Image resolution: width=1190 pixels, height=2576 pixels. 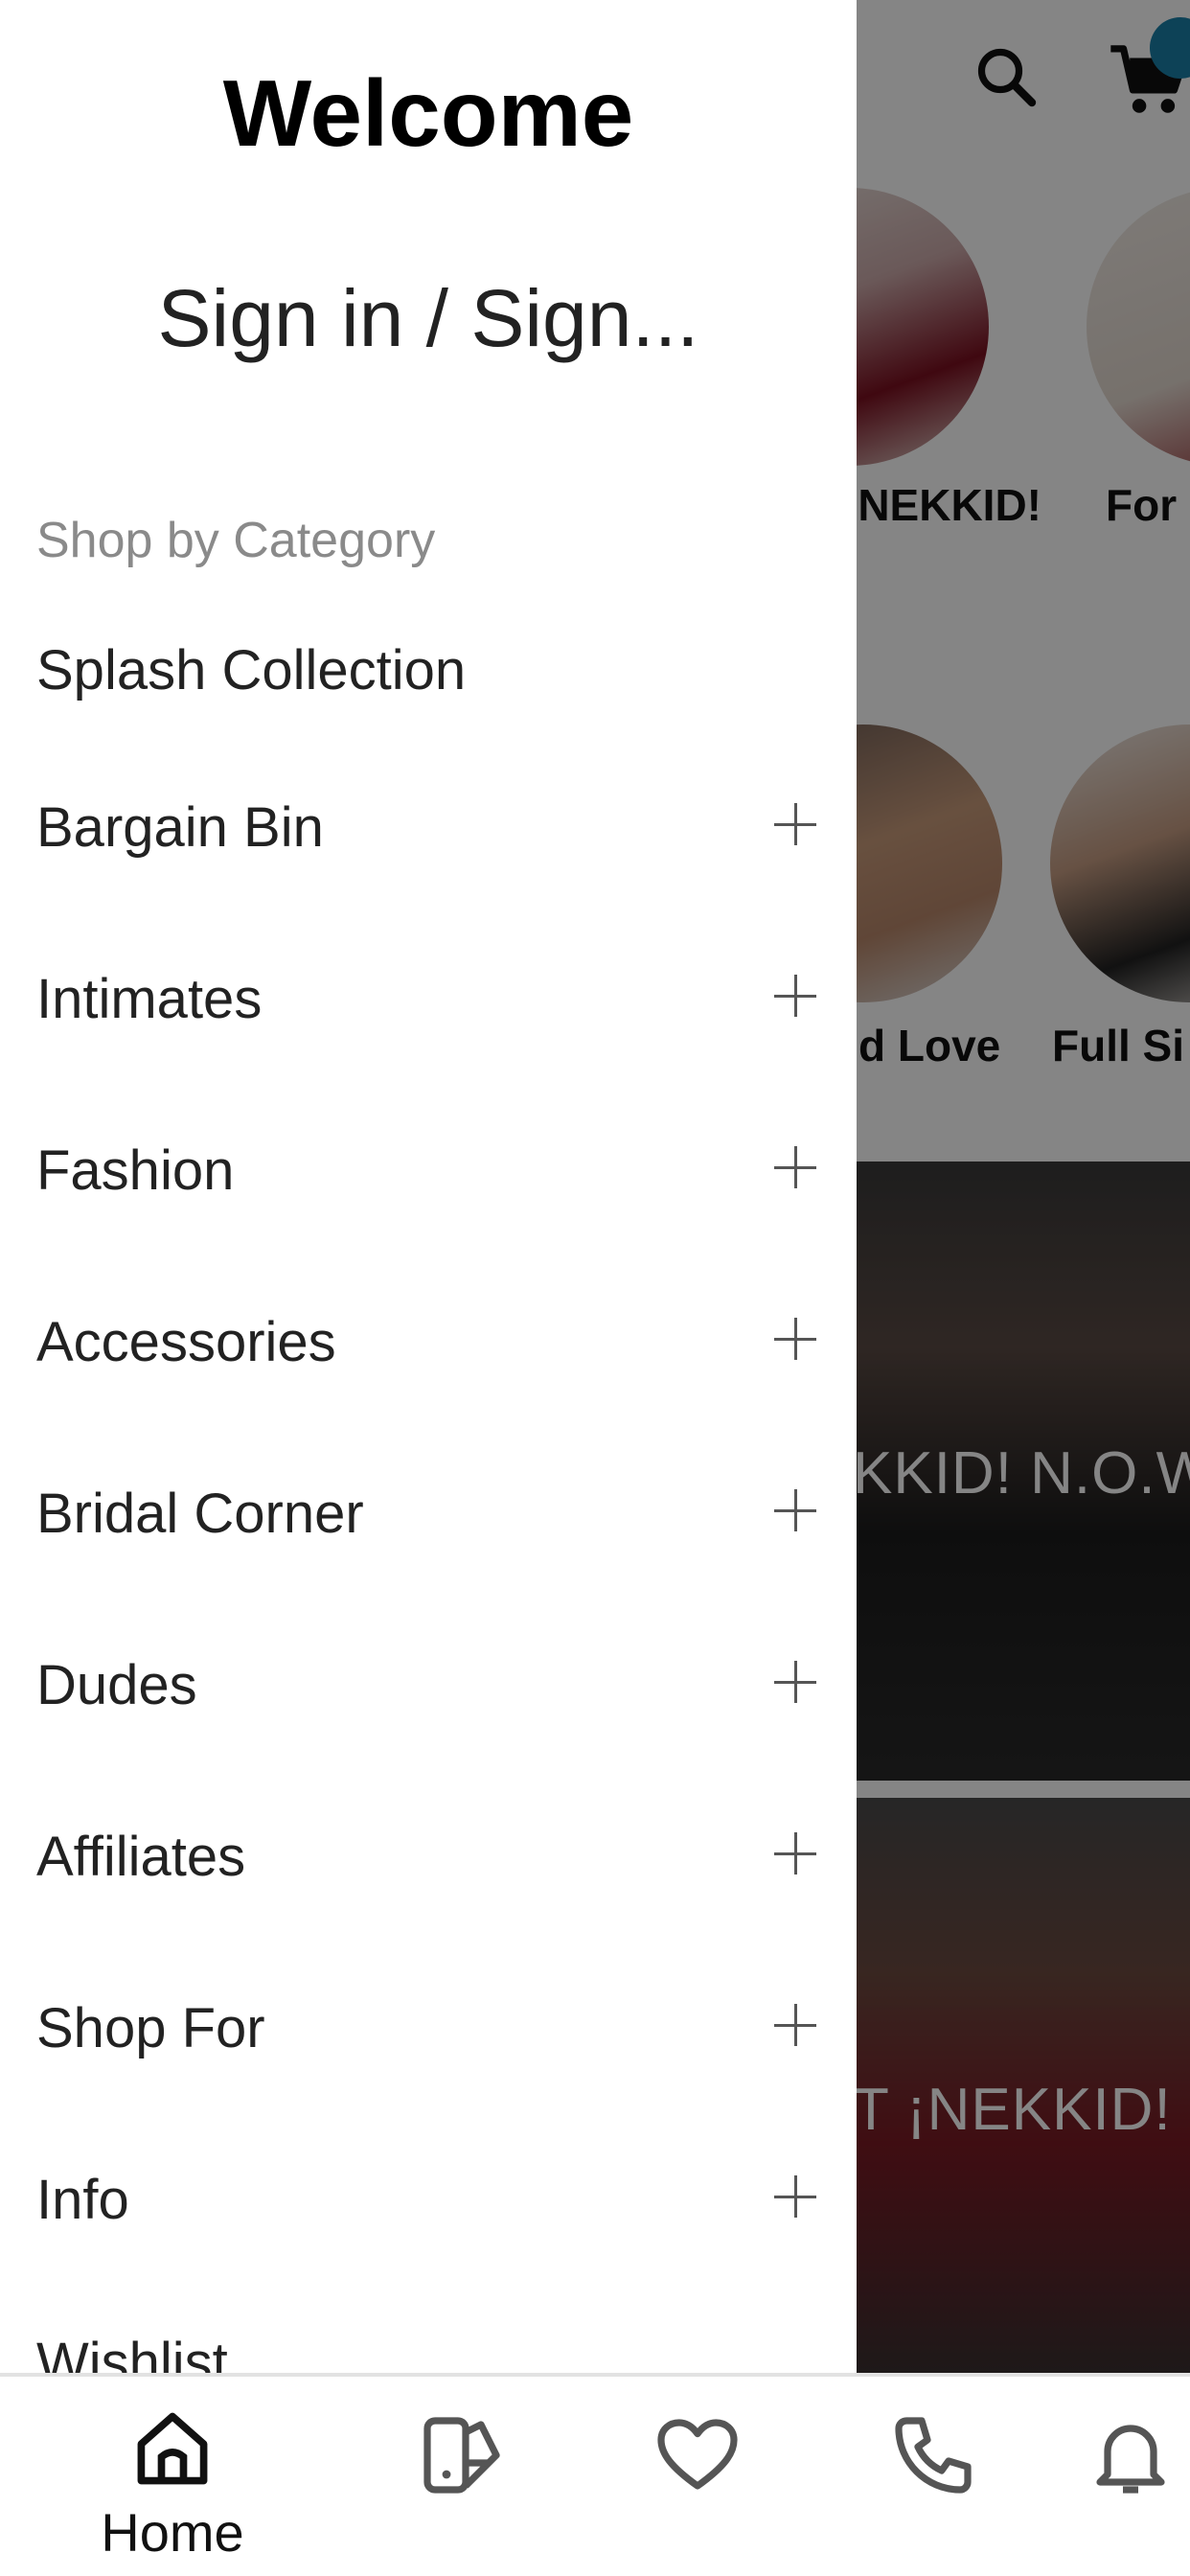 I want to click on nav-item-label: Home, so click(x=172, y=2532).